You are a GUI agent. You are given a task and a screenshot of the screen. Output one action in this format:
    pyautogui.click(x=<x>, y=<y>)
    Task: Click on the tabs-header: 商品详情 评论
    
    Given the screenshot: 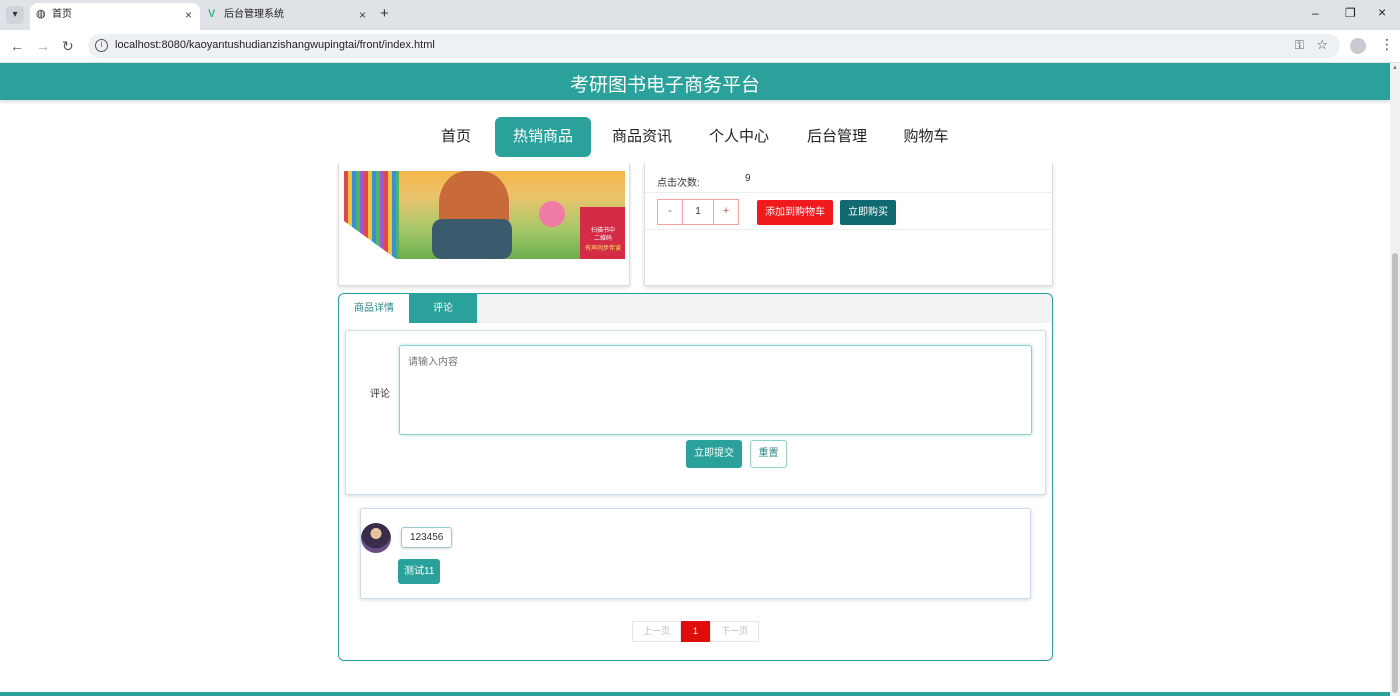 What is the action you would take?
    pyautogui.click(x=695, y=308)
    